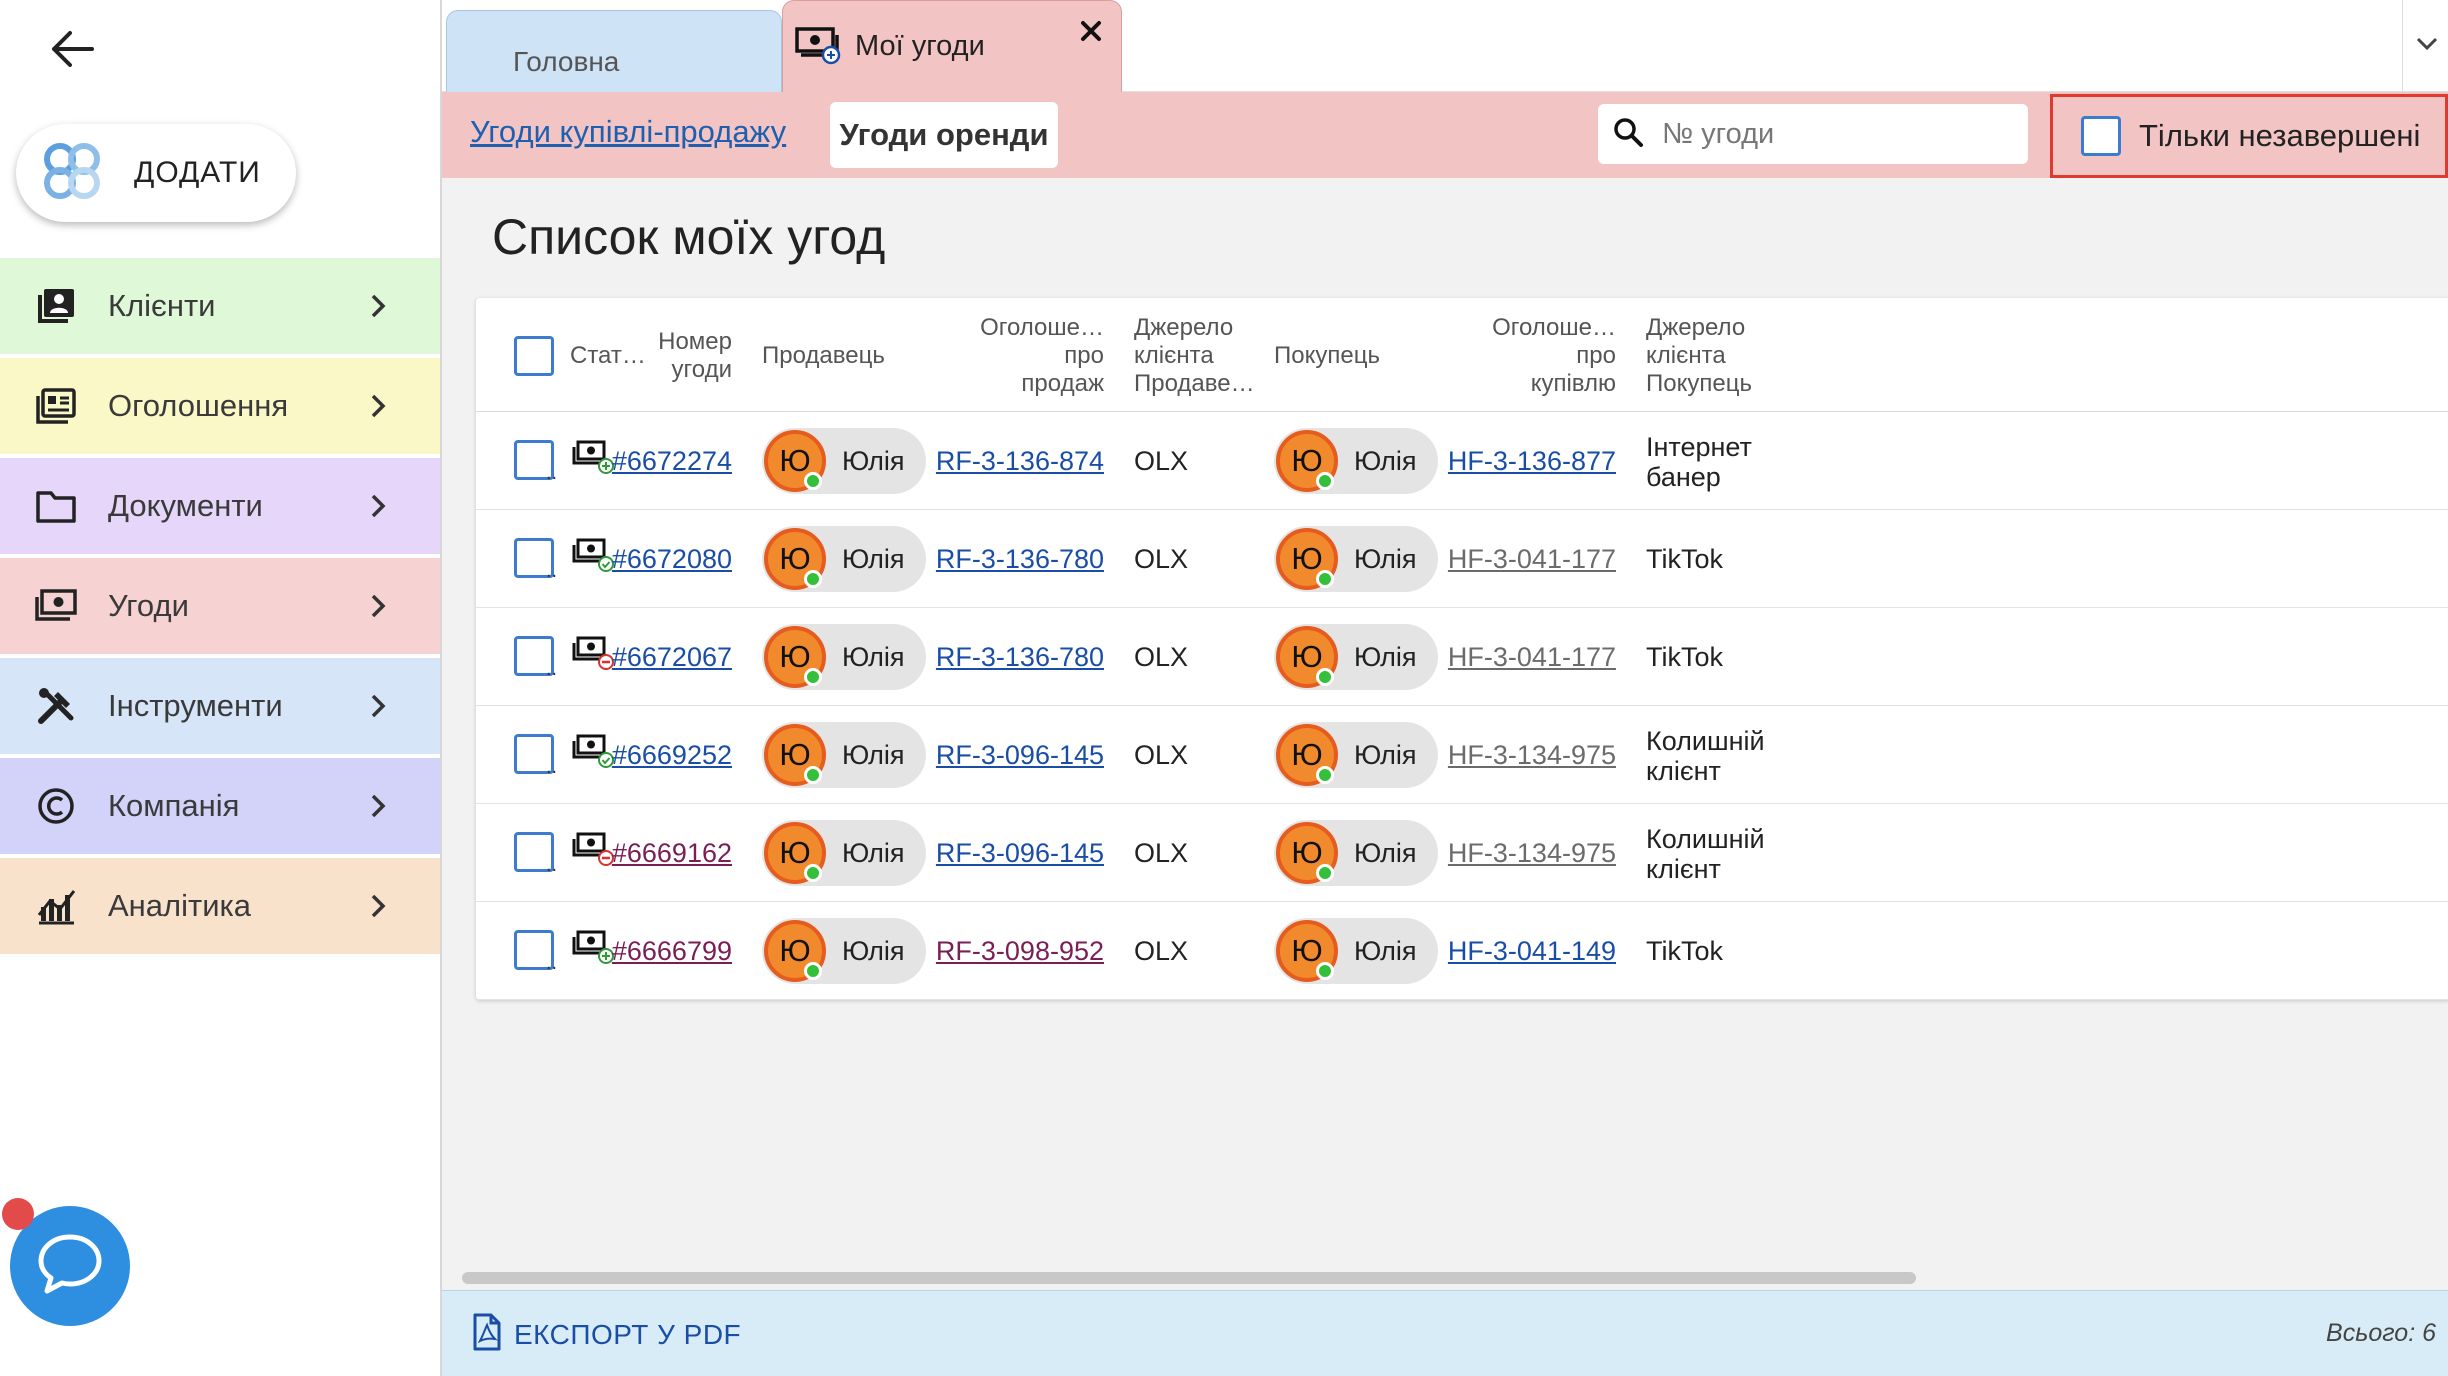  I want to click on analytics-icon, so click(56, 906).